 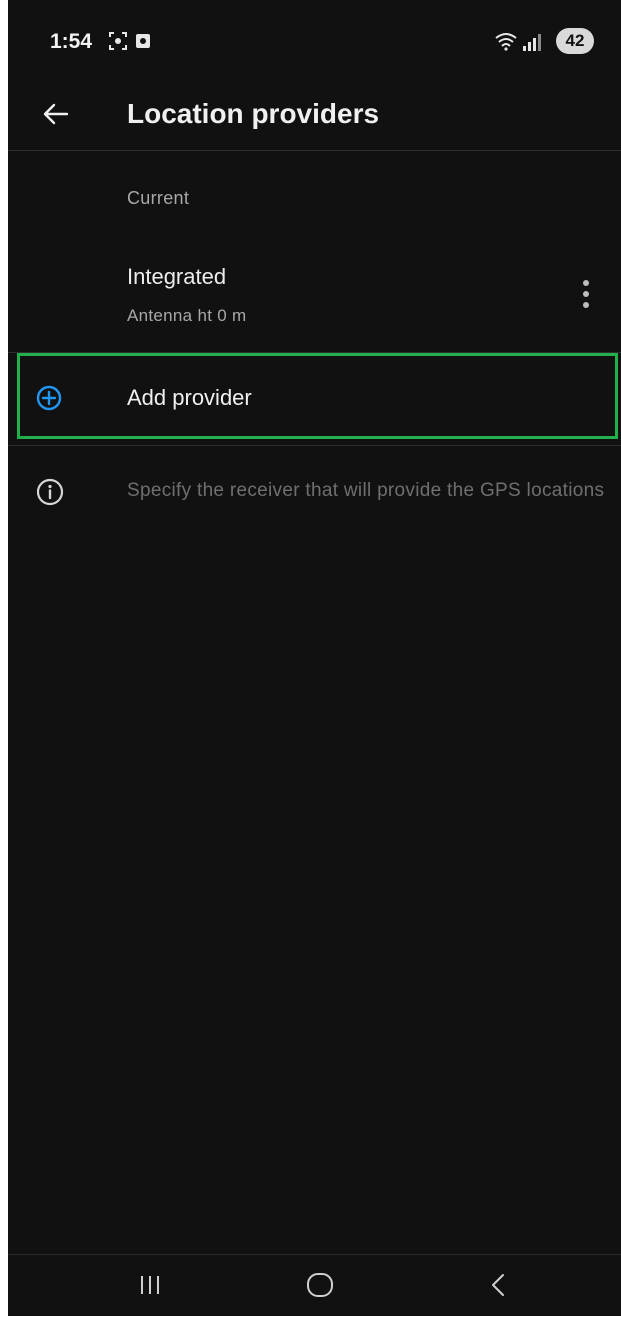 I want to click on more-options-button, so click(x=586, y=294).